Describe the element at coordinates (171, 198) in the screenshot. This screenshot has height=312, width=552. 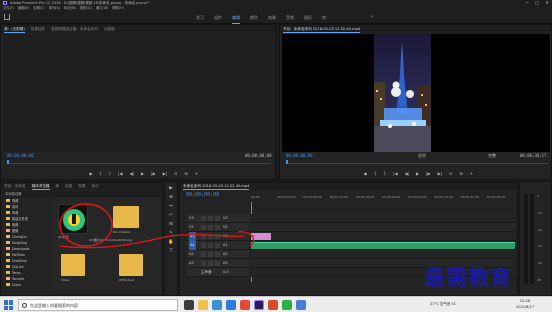
I see `track-select-tool-icon: ⊕` at that location.